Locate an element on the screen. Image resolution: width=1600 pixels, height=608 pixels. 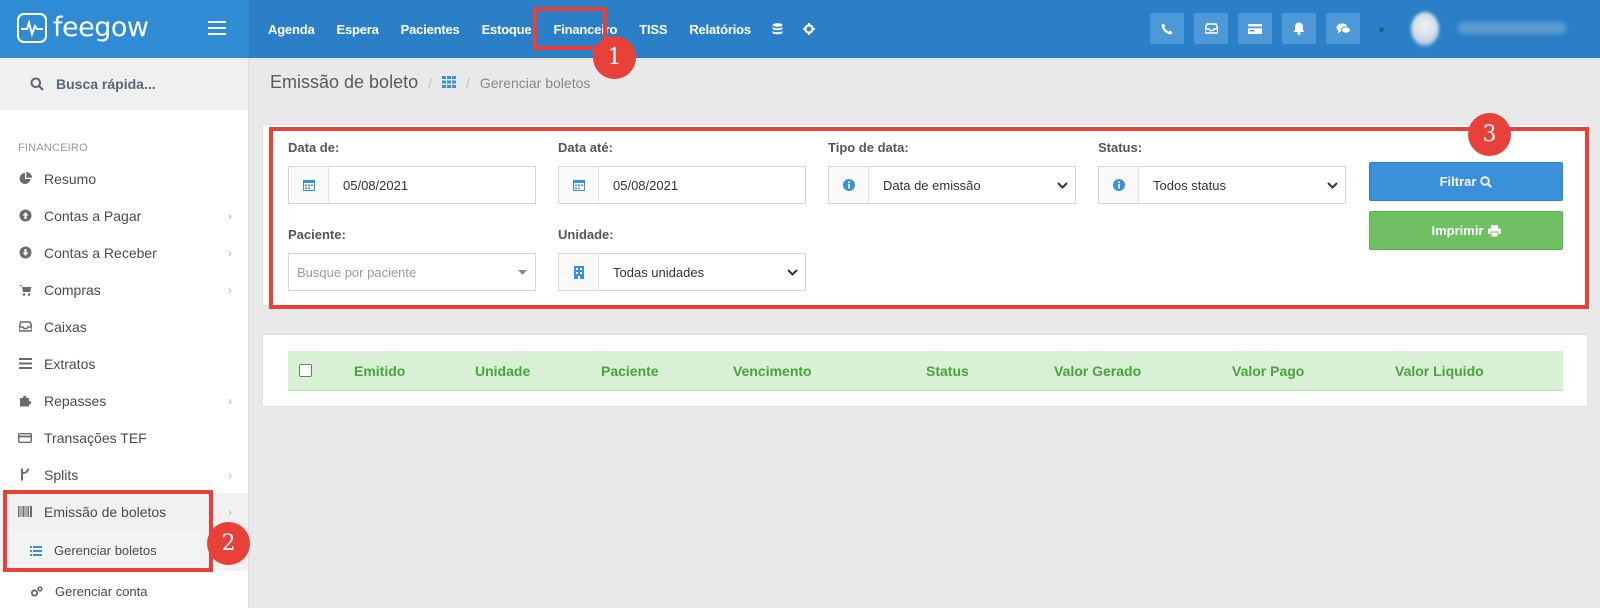
breadcrumb: Emissão de boleto / / Gerenciar boletos is located at coordinates (430, 82).